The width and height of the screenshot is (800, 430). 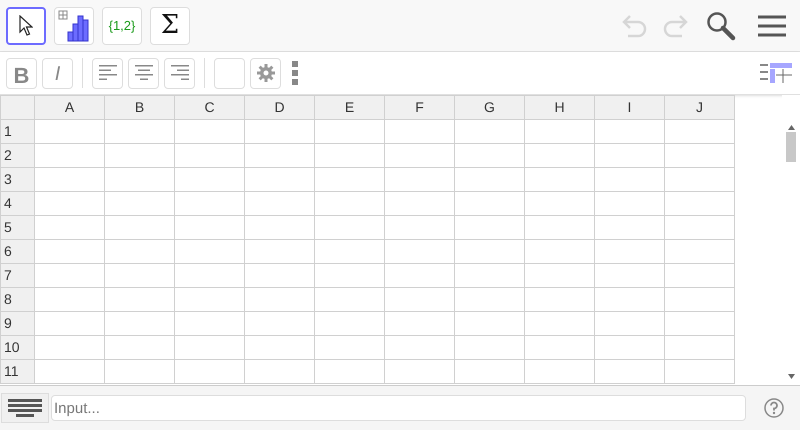 I want to click on pointer-tool-button, so click(x=26, y=25).